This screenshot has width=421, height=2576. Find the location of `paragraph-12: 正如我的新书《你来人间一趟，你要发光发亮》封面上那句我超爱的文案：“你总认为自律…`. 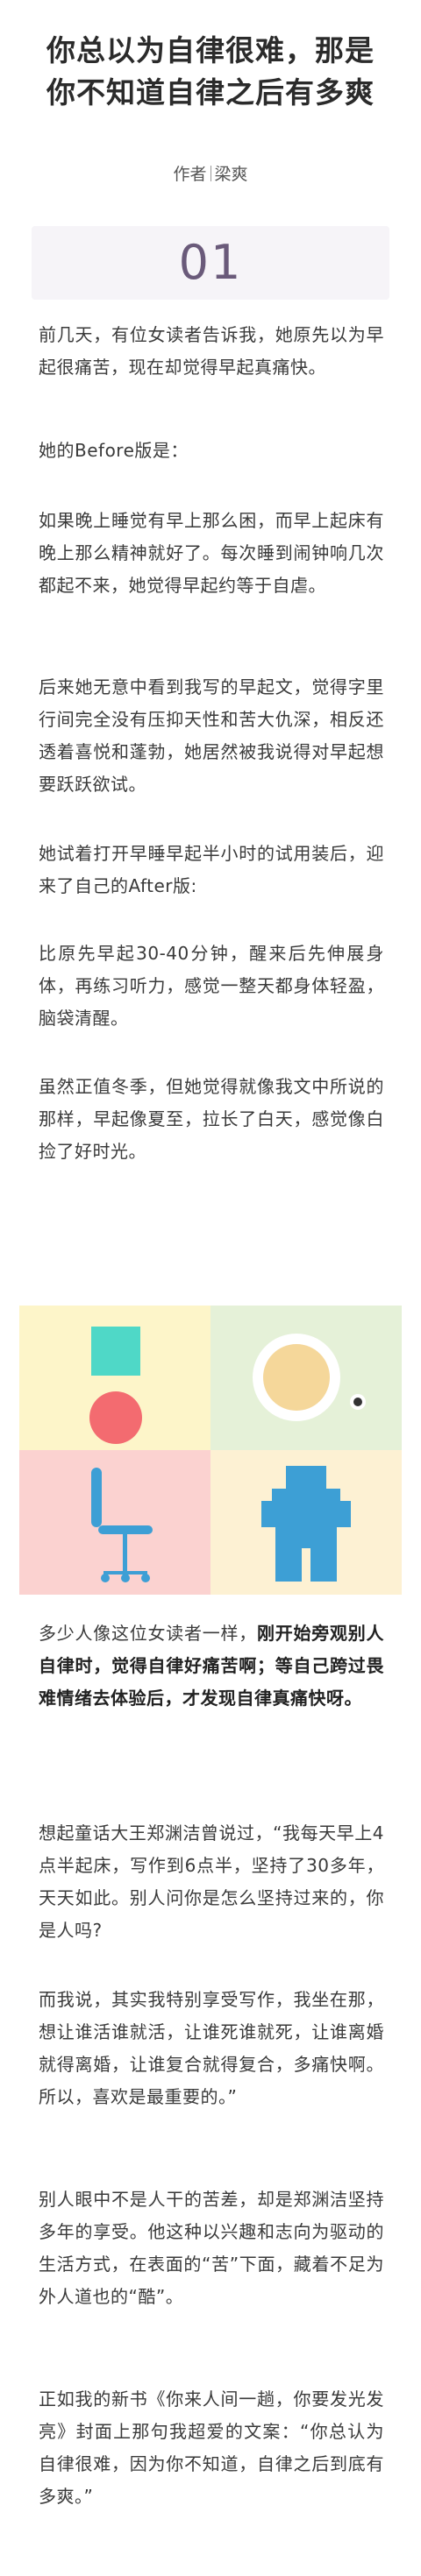

paragraph-12: 正如我的新书《你来人间一趟，你要发光发亮》封面上那句我超爱的文案：“你总认为自律… is located at coordinates (211, 2447).